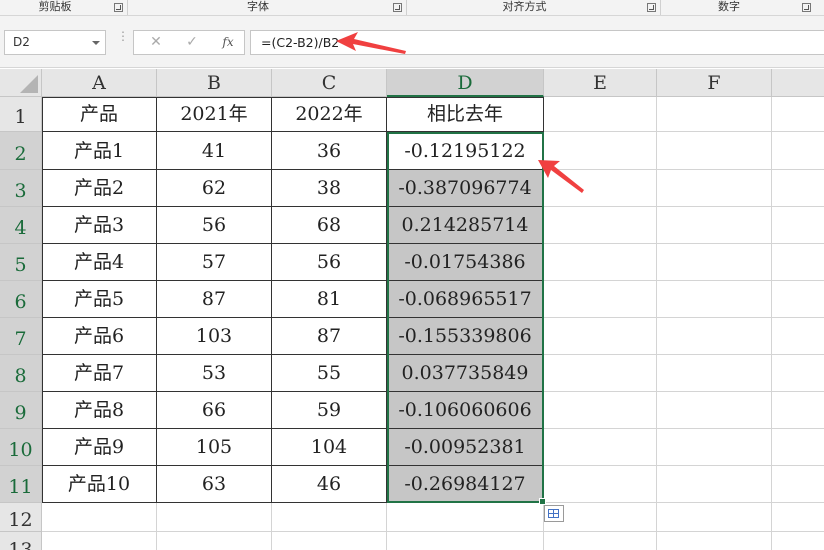 This screenshot has height=550, width=824. What do you see at coordinates (600, 410) in the screenshot?
I see `cell-e9` at bounding box center [600, 410].